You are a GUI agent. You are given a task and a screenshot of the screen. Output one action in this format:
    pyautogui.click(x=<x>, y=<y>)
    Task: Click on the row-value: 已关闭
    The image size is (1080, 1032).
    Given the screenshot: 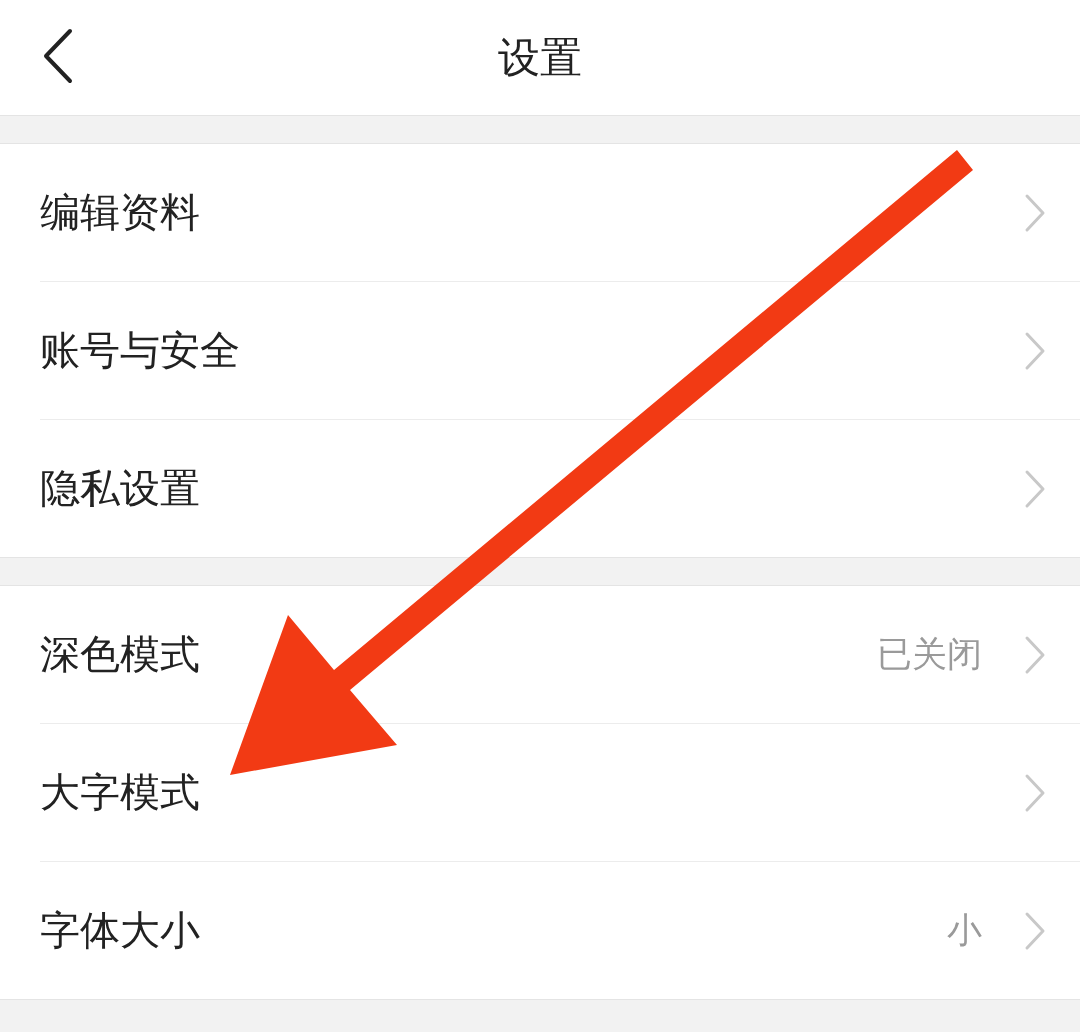 What is the action you would take?
    pyautogui.click(x=929, y=654)
    